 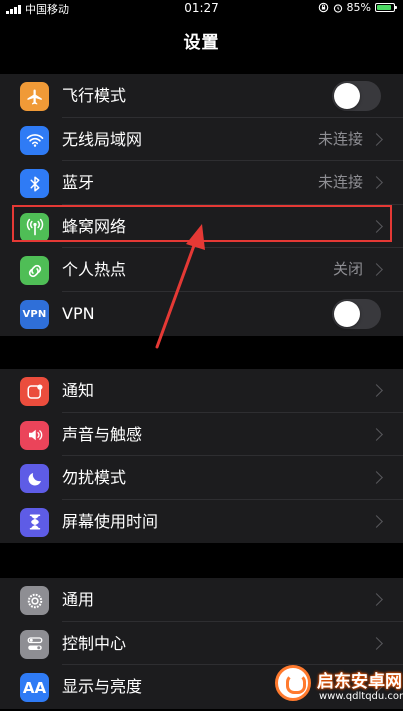 I want to click on cellular-antenna-icon, so click(x=34, y=227).